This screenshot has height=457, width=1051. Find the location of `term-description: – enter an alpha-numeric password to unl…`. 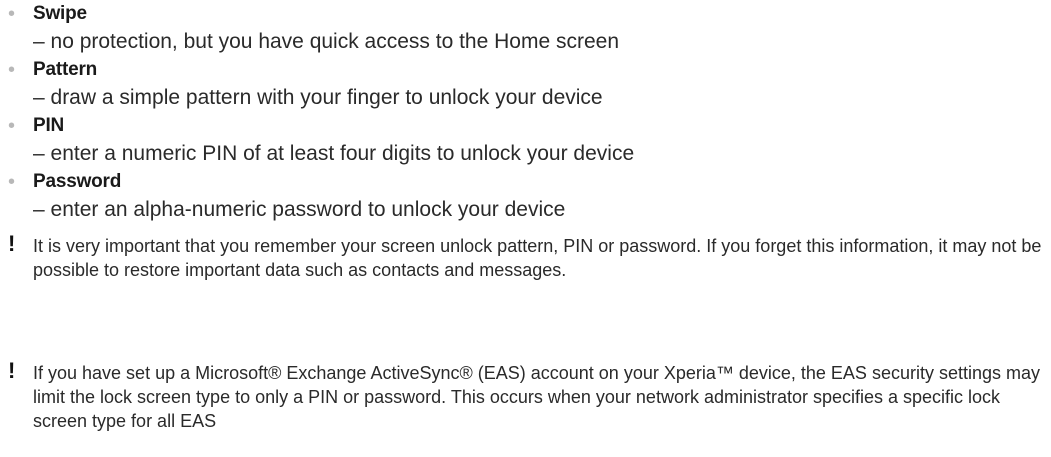

term-description: – enter an alpha-numeric password to unl… is located at coordinates (299, 209).